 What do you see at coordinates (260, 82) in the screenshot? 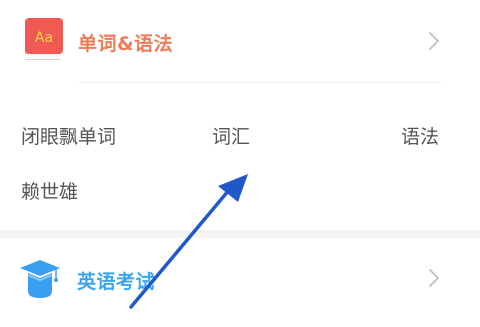
I see `divider` at bounding box center [260, 82].